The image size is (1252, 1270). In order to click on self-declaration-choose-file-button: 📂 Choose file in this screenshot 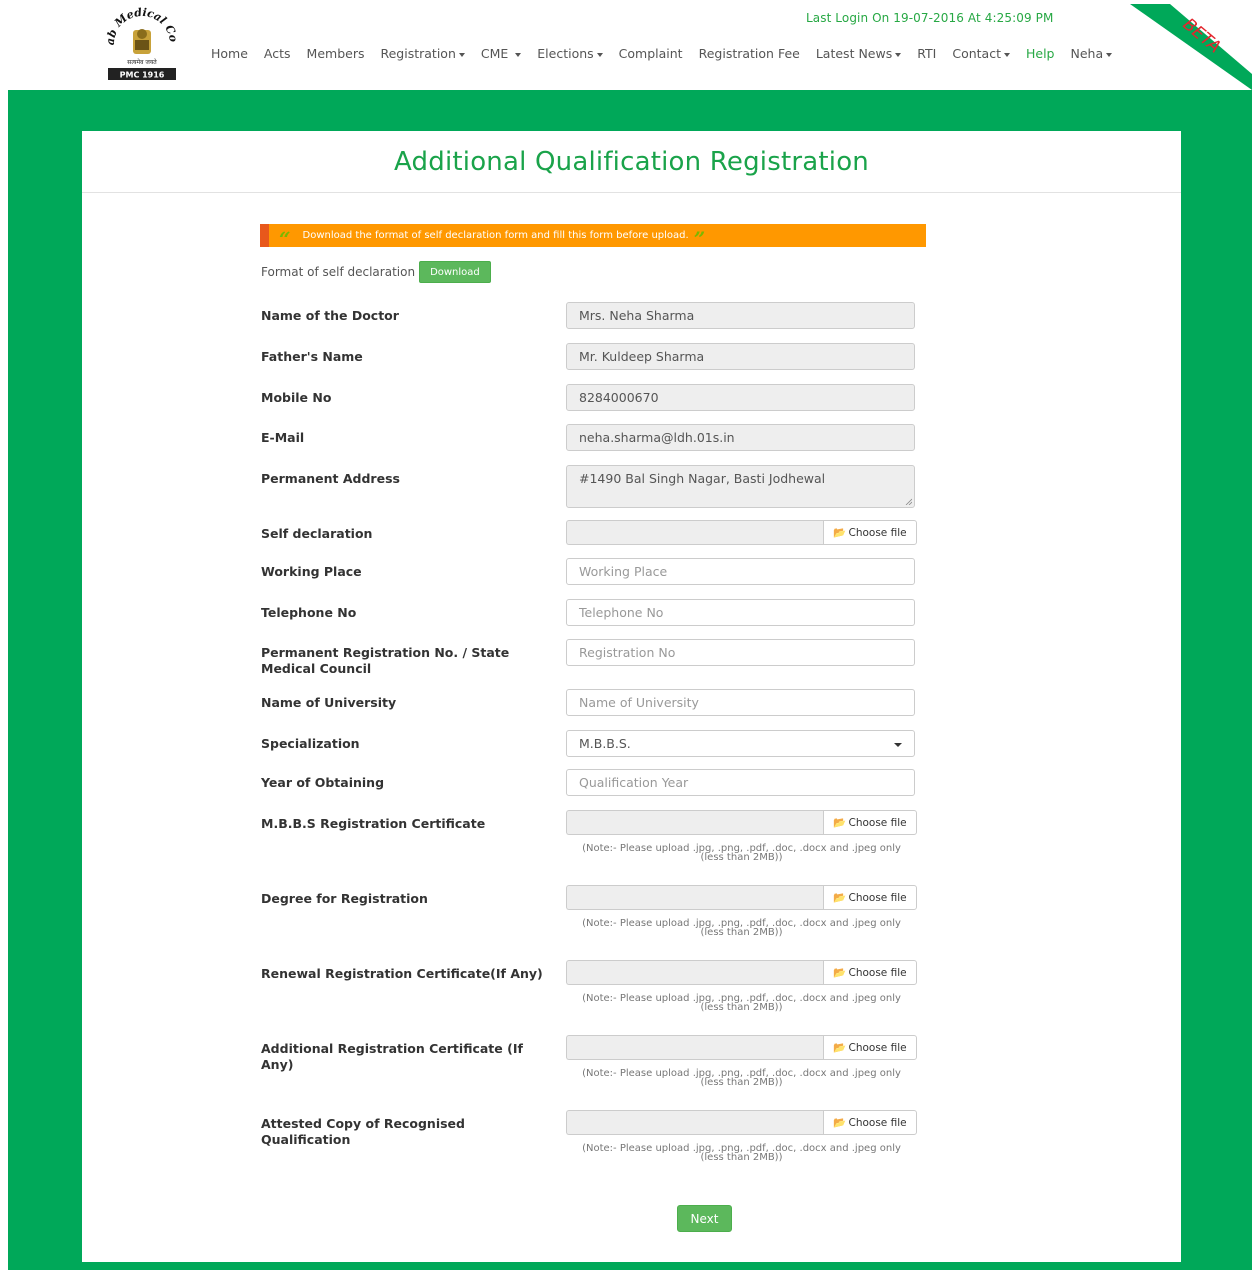, I will do `click(870, 532)`.